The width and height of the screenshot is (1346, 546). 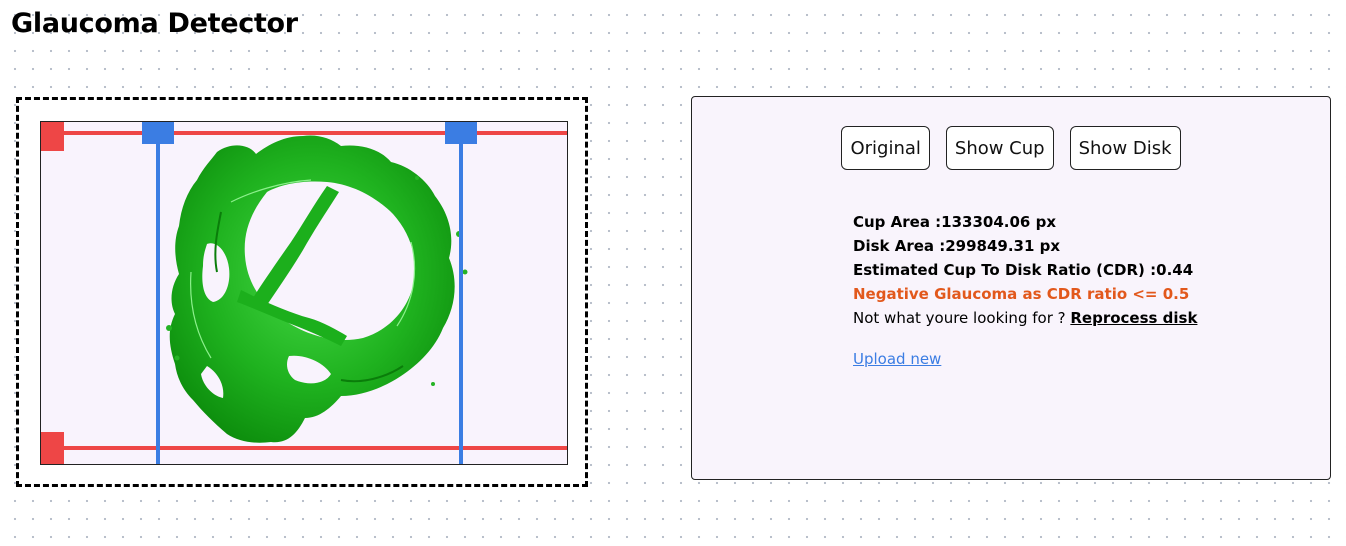 What do you see at coordinates (999, 148) in the screenshot?
I see `show-cup-button: Show Cup` at bounding box center [999, 148].